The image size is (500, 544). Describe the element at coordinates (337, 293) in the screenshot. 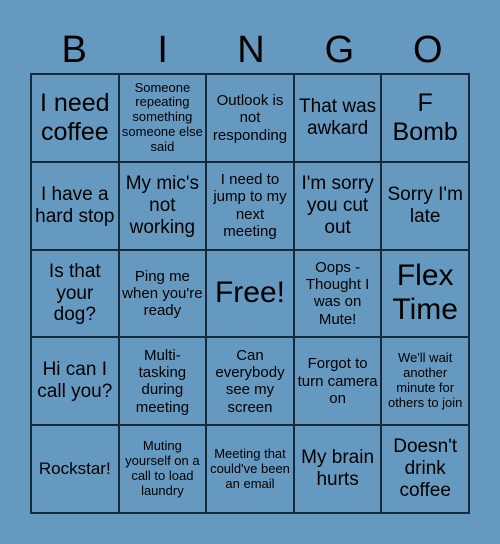

I see `bingo-cell: Oops - Thought I was on Mute!` at that location.